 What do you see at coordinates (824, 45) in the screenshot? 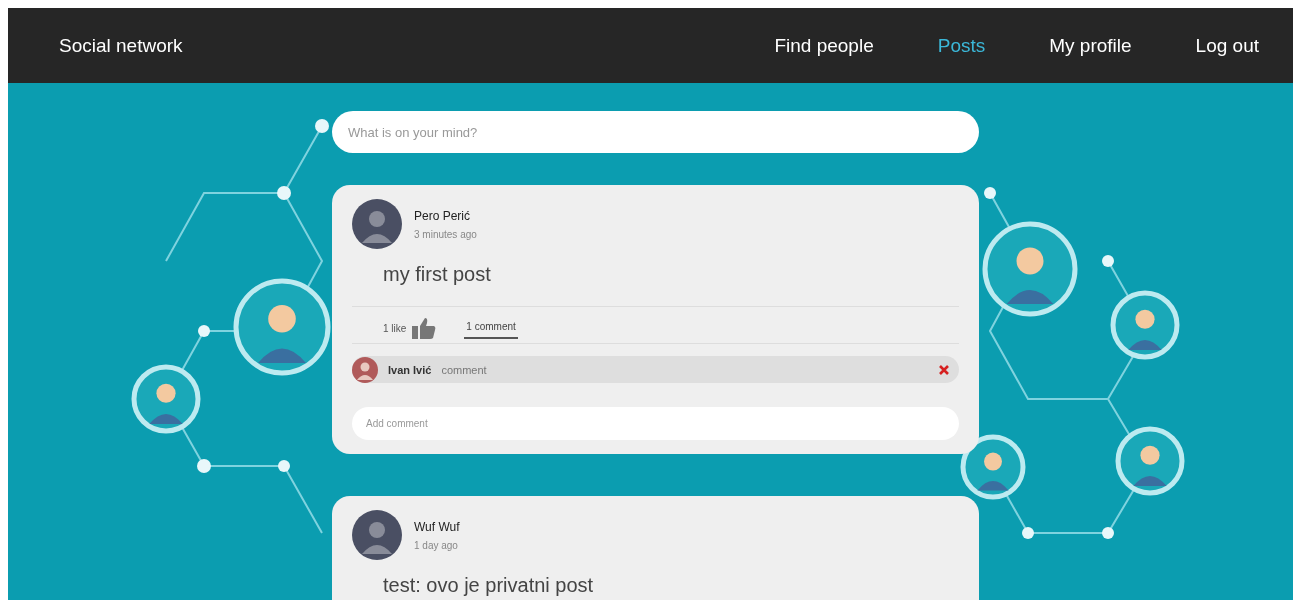
I see `nav-link: Find people` at bounding box center [824, 45].